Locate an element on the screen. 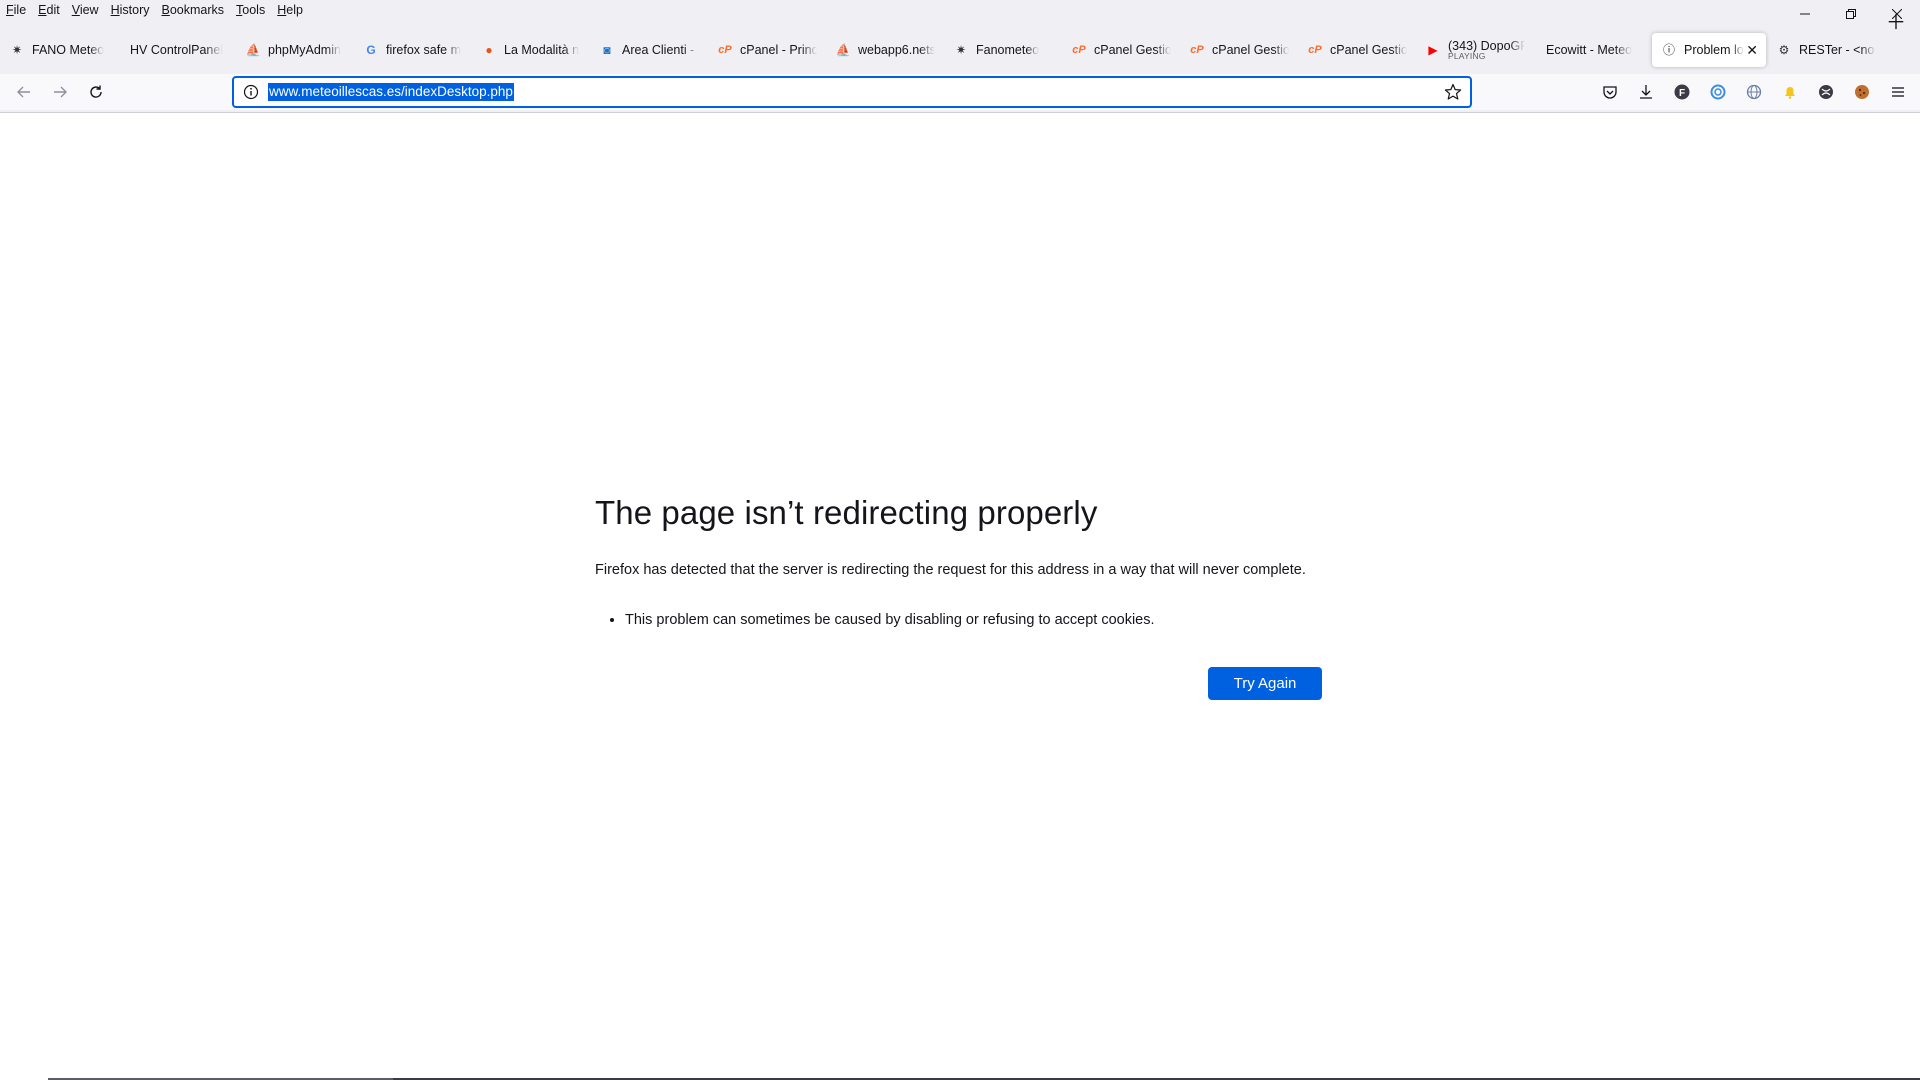  url-text: www.meteoillescas.es/indexDesktop.php is located at coordinates (391, 92).